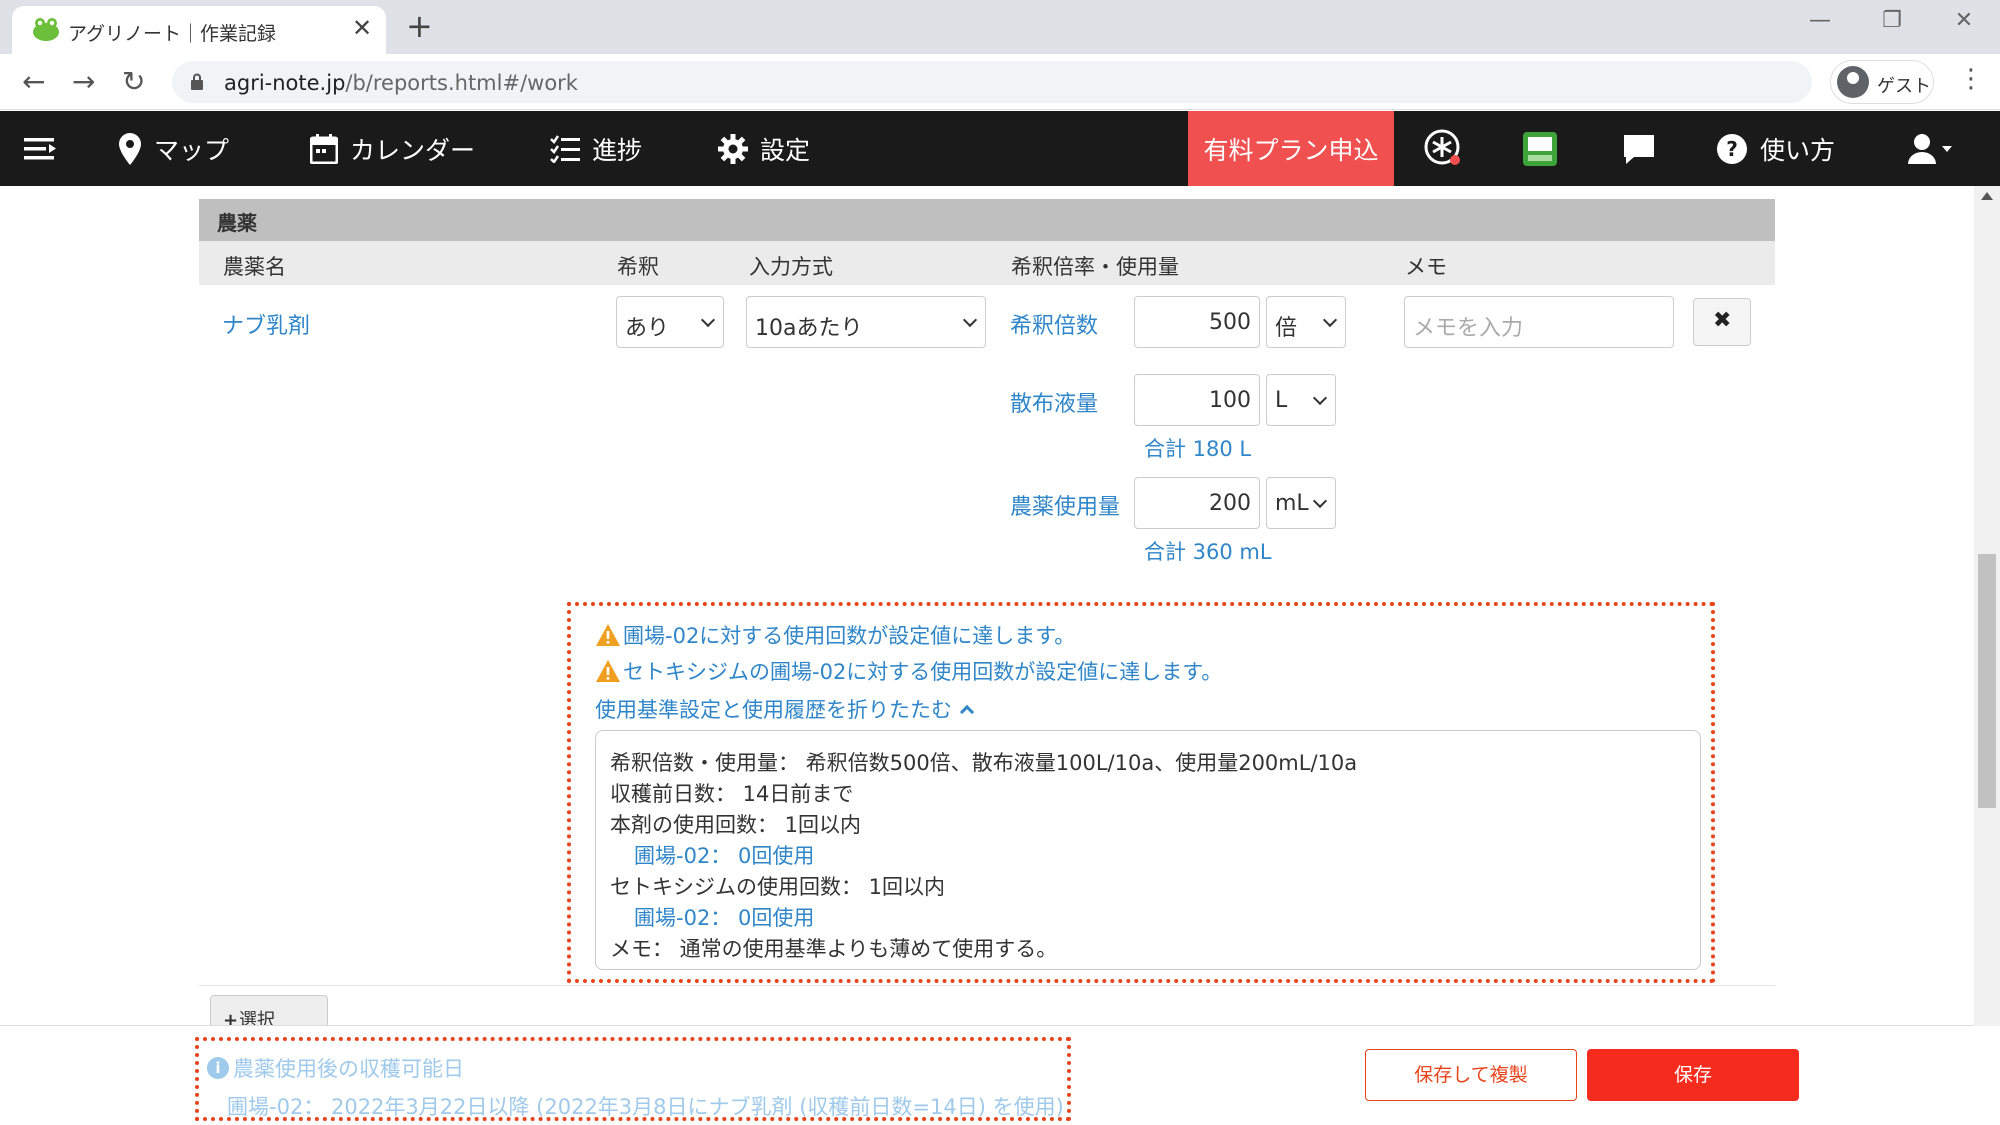  What do you see at coordinates (1471, 1075) in the screenshot?
I see `save-and-copy-button: 保存して複製` at bounding box center [1471, 1075].